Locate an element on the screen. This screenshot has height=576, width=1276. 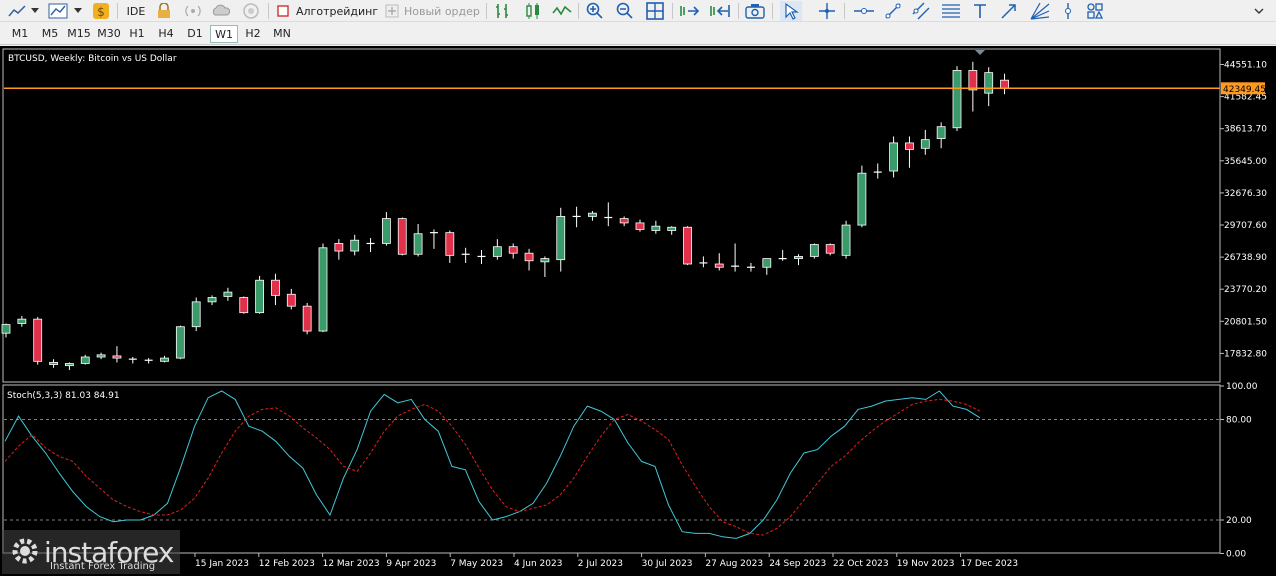
algotrading-button: Алготрейдинг is located at coordinates (337, 11).